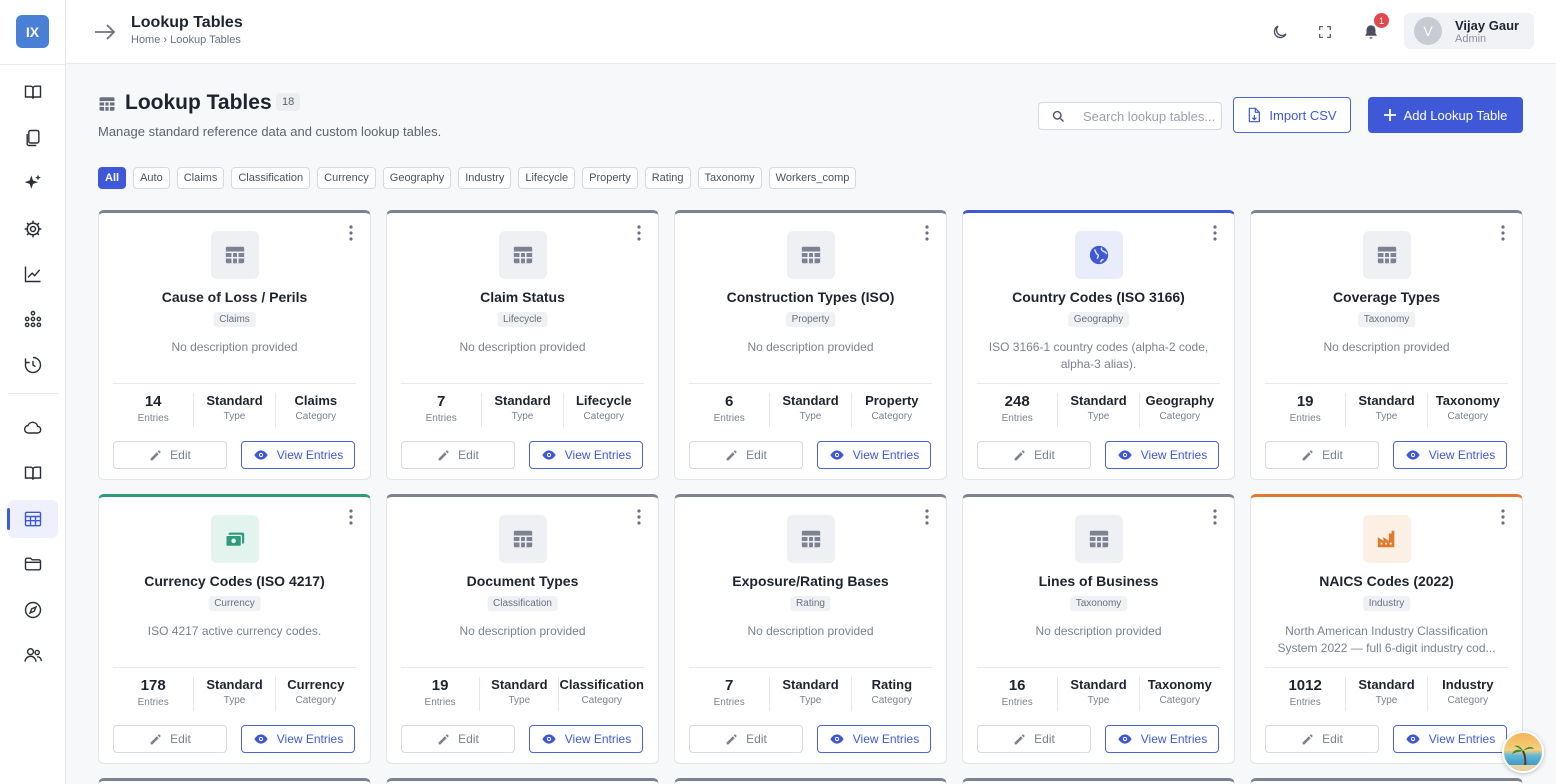 This screenshot has height=784, width=1556. I want to click on import-csv-button: Import CSV, so click(1292, 115).